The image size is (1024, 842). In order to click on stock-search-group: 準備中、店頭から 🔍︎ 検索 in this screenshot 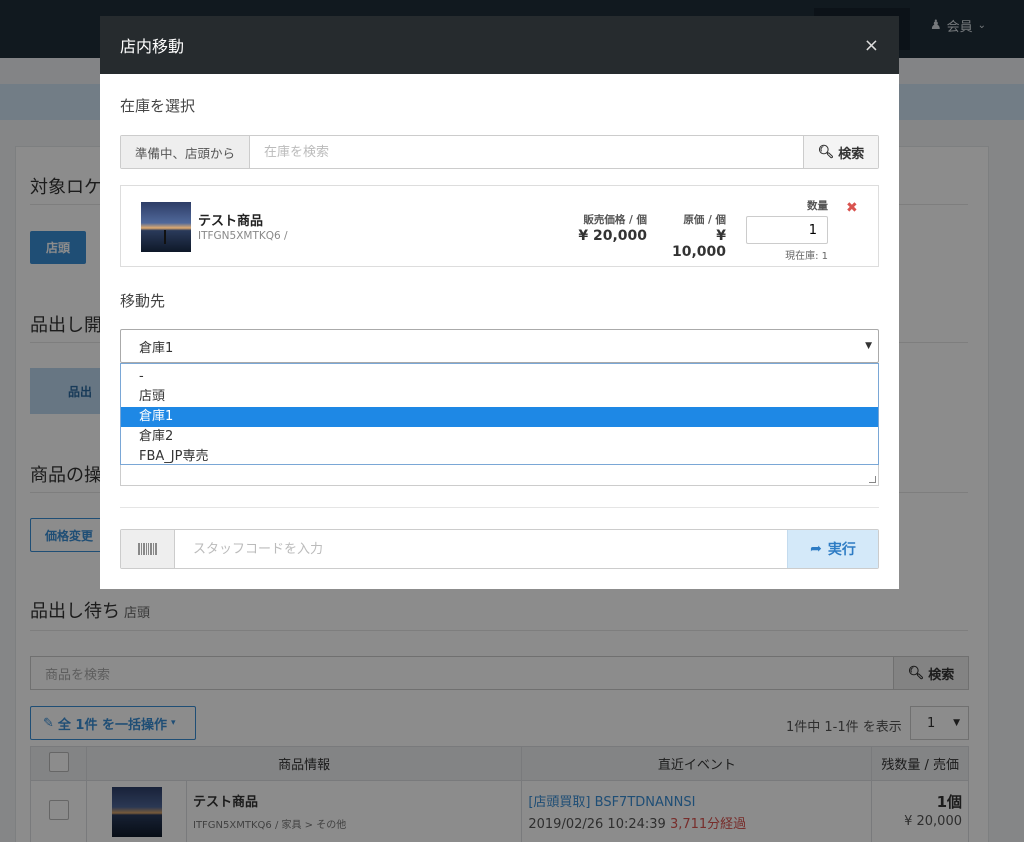, I will do `click(499, 152)`.